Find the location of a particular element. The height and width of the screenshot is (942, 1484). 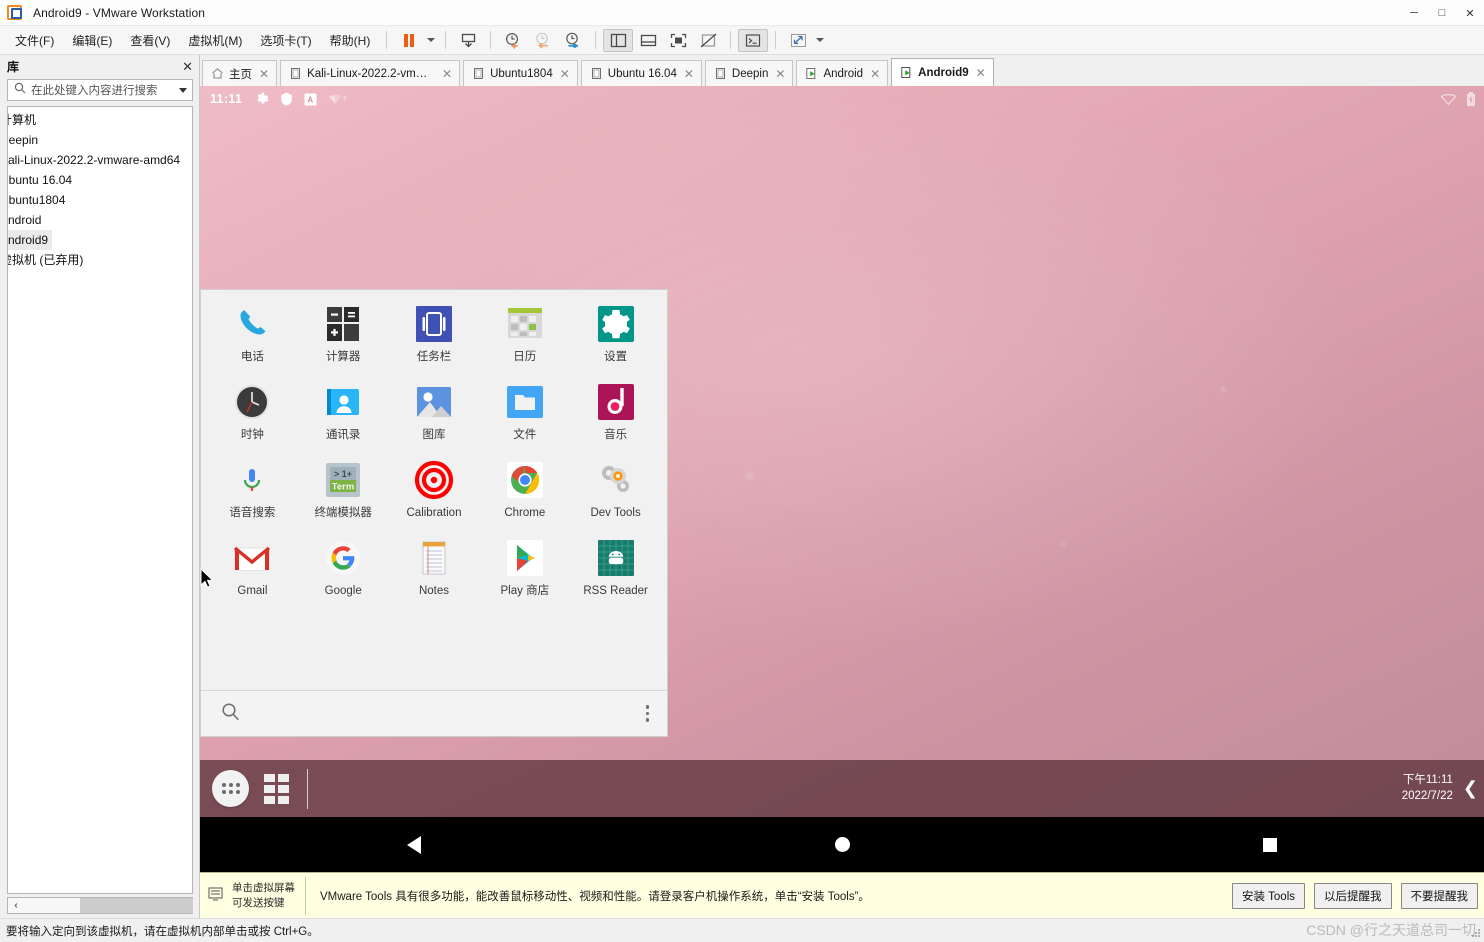

app-grid-icon is located at coordinates (276, 788).